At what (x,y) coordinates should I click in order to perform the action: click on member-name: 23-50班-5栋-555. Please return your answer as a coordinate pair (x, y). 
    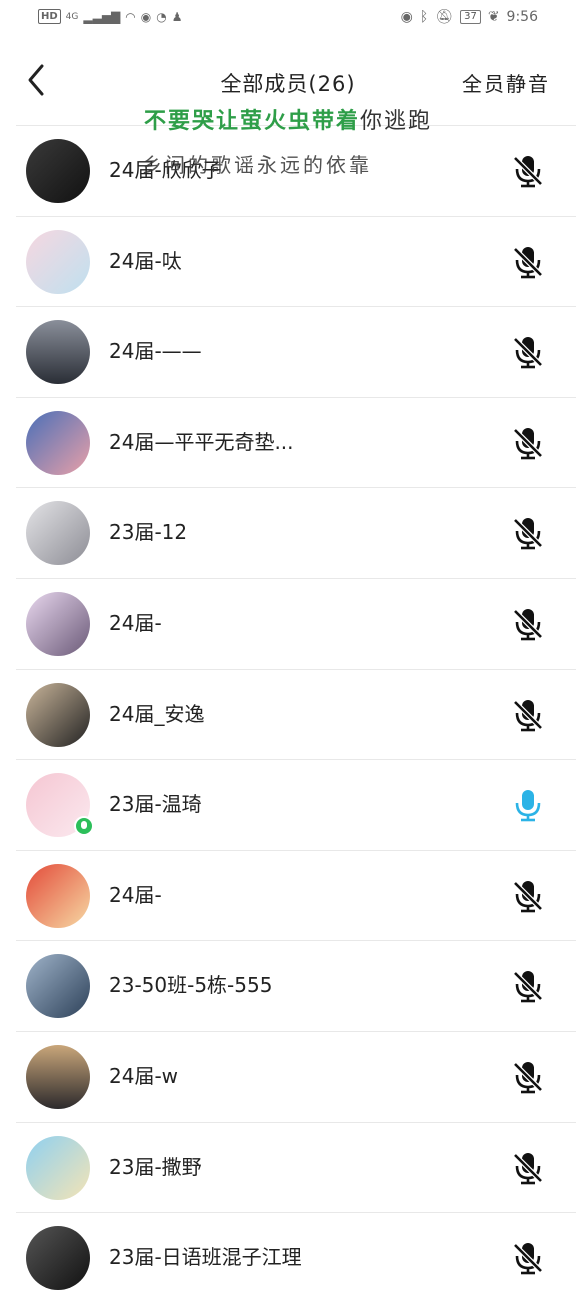
    Looking at the image, I should click on (191, 985).